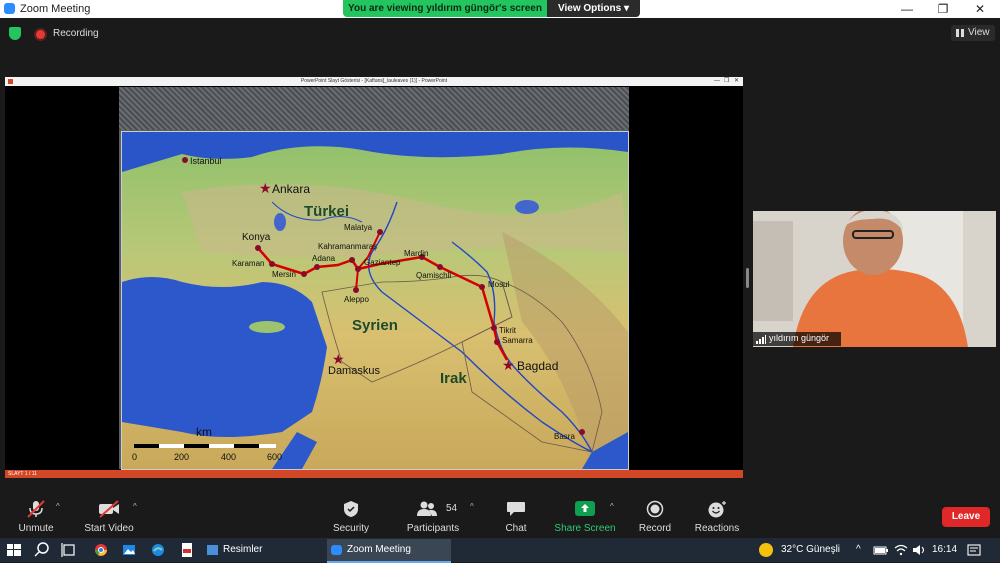  I want to click on wifi-icon, so click(901, 550).